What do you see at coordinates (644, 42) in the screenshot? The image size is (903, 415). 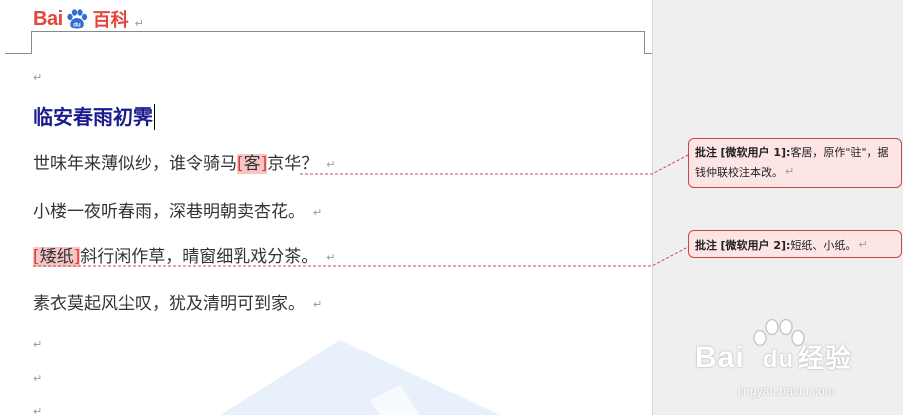 I see `margin-corner-right` at bounding box center [644, 42].